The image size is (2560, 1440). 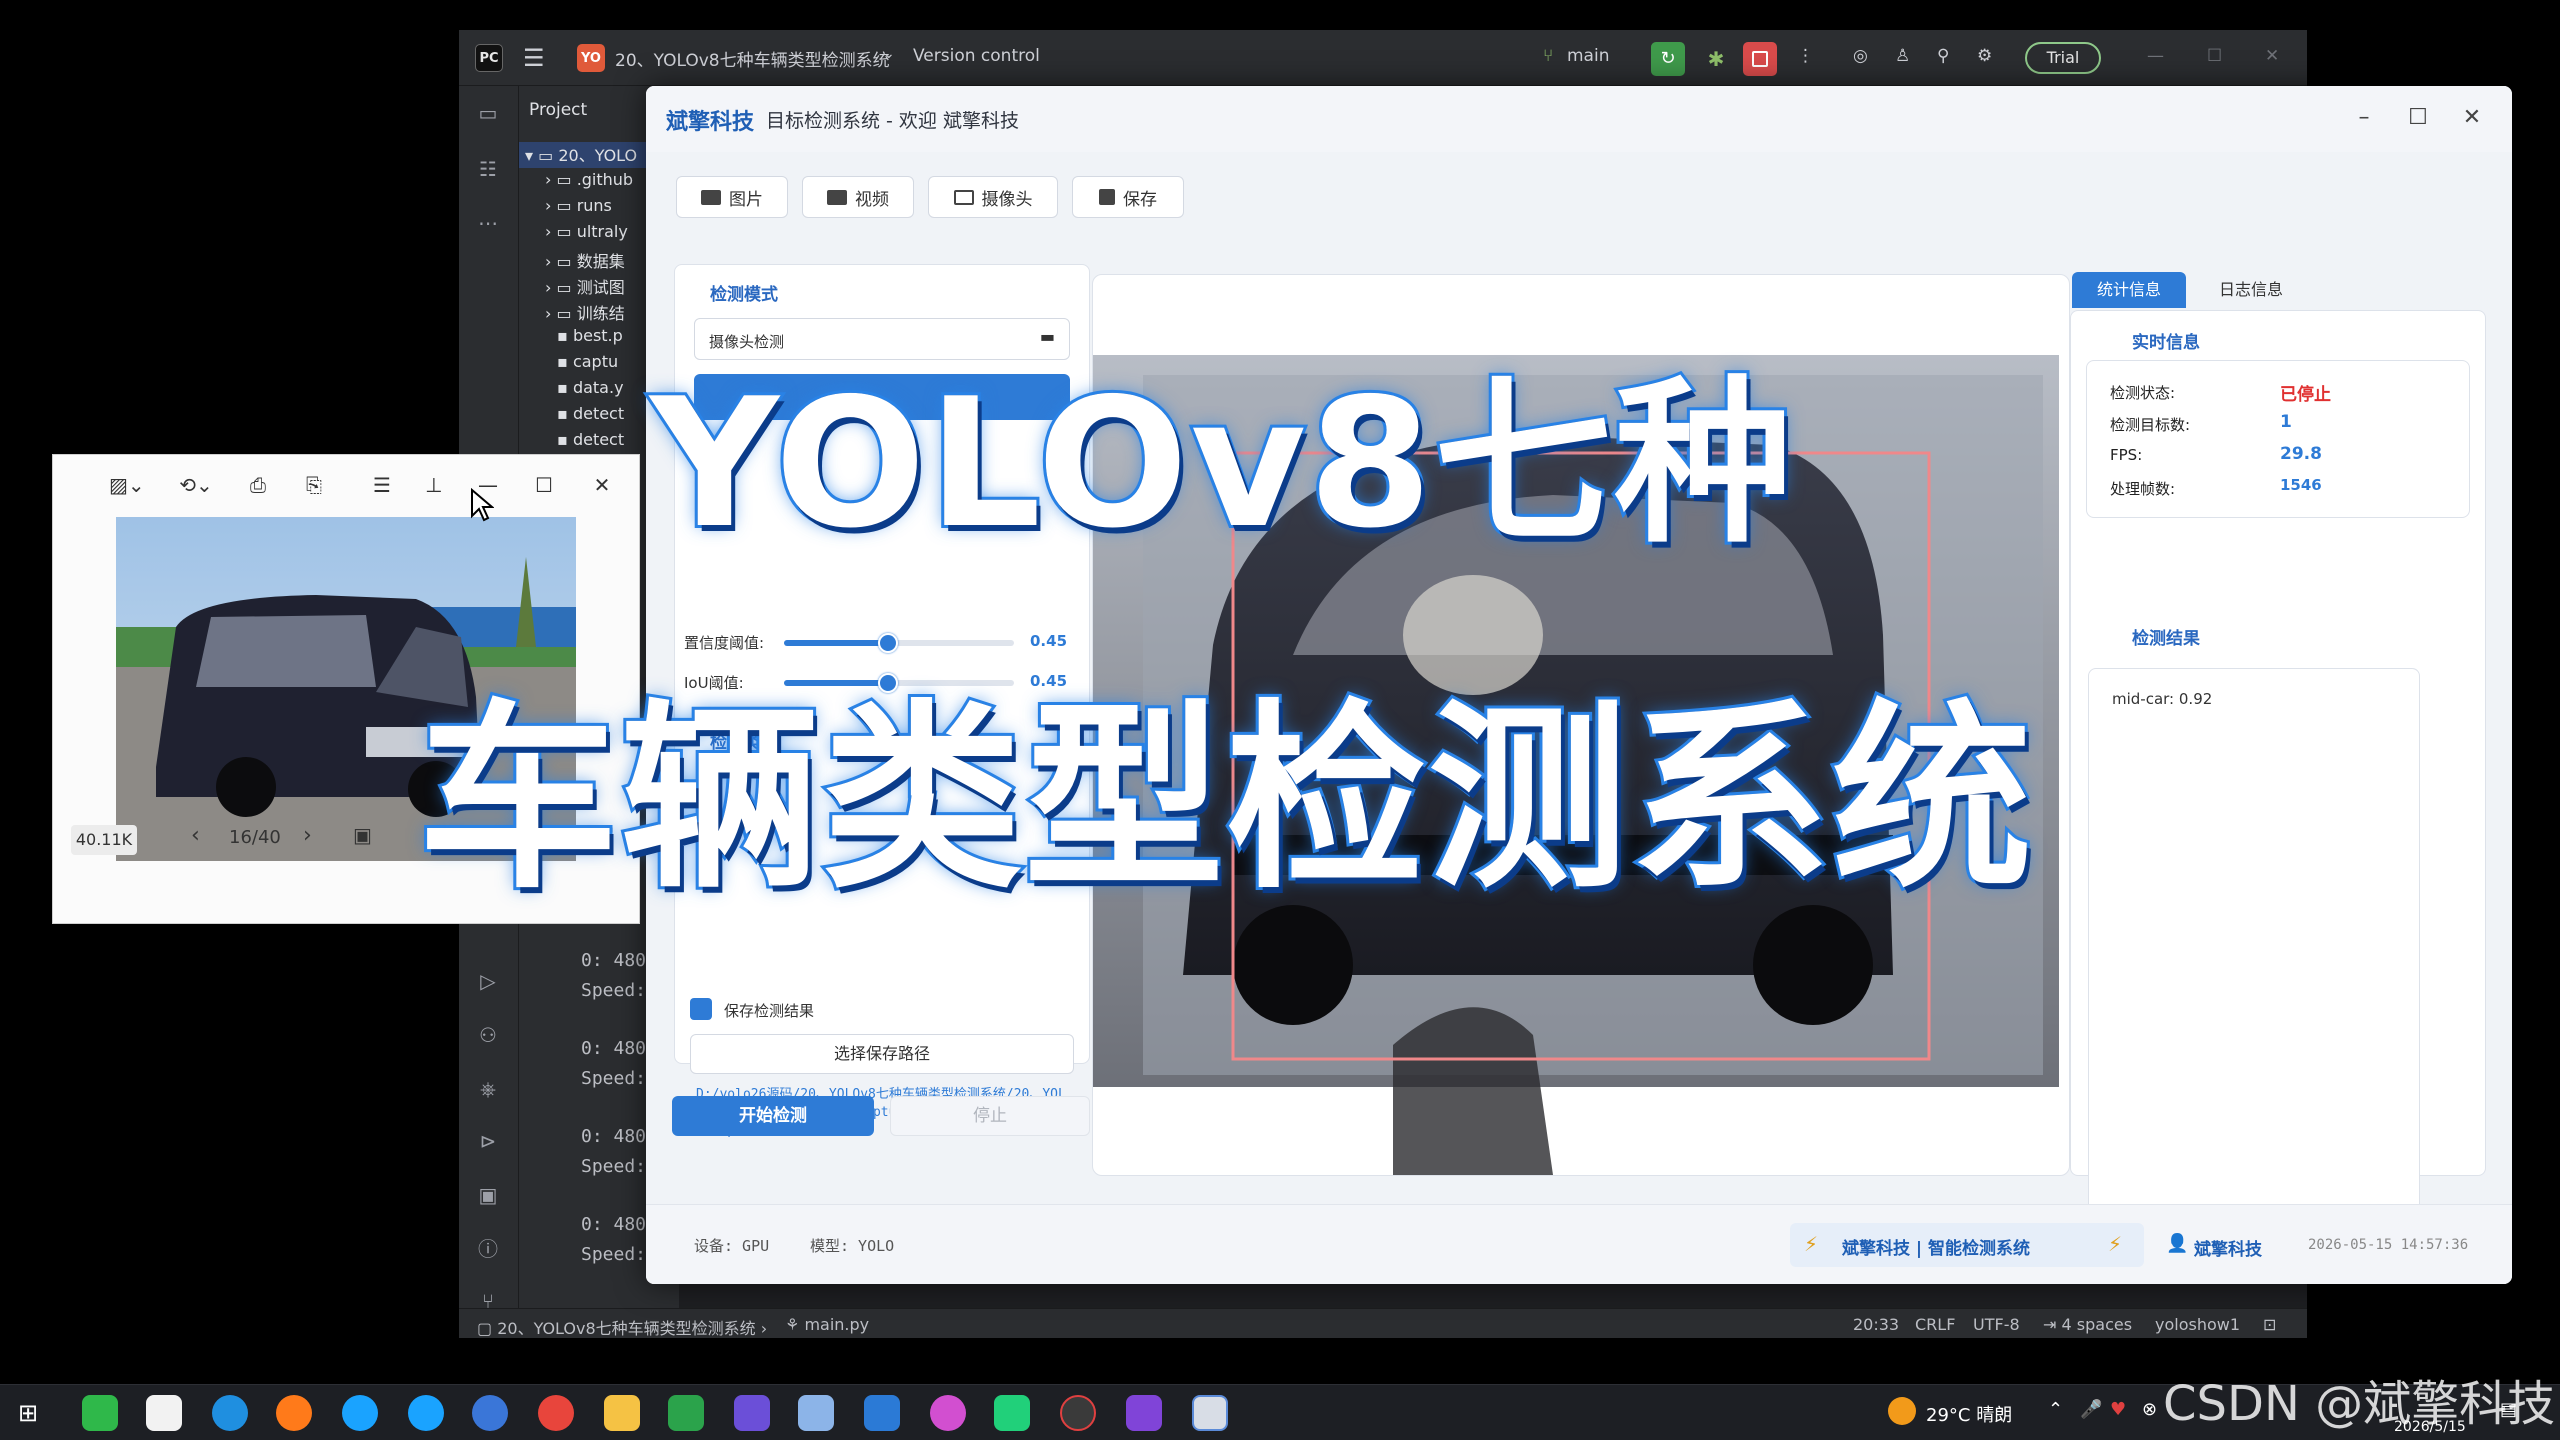 I want to click on tab-stats: 统计信息, so click(x=2129, y=290).